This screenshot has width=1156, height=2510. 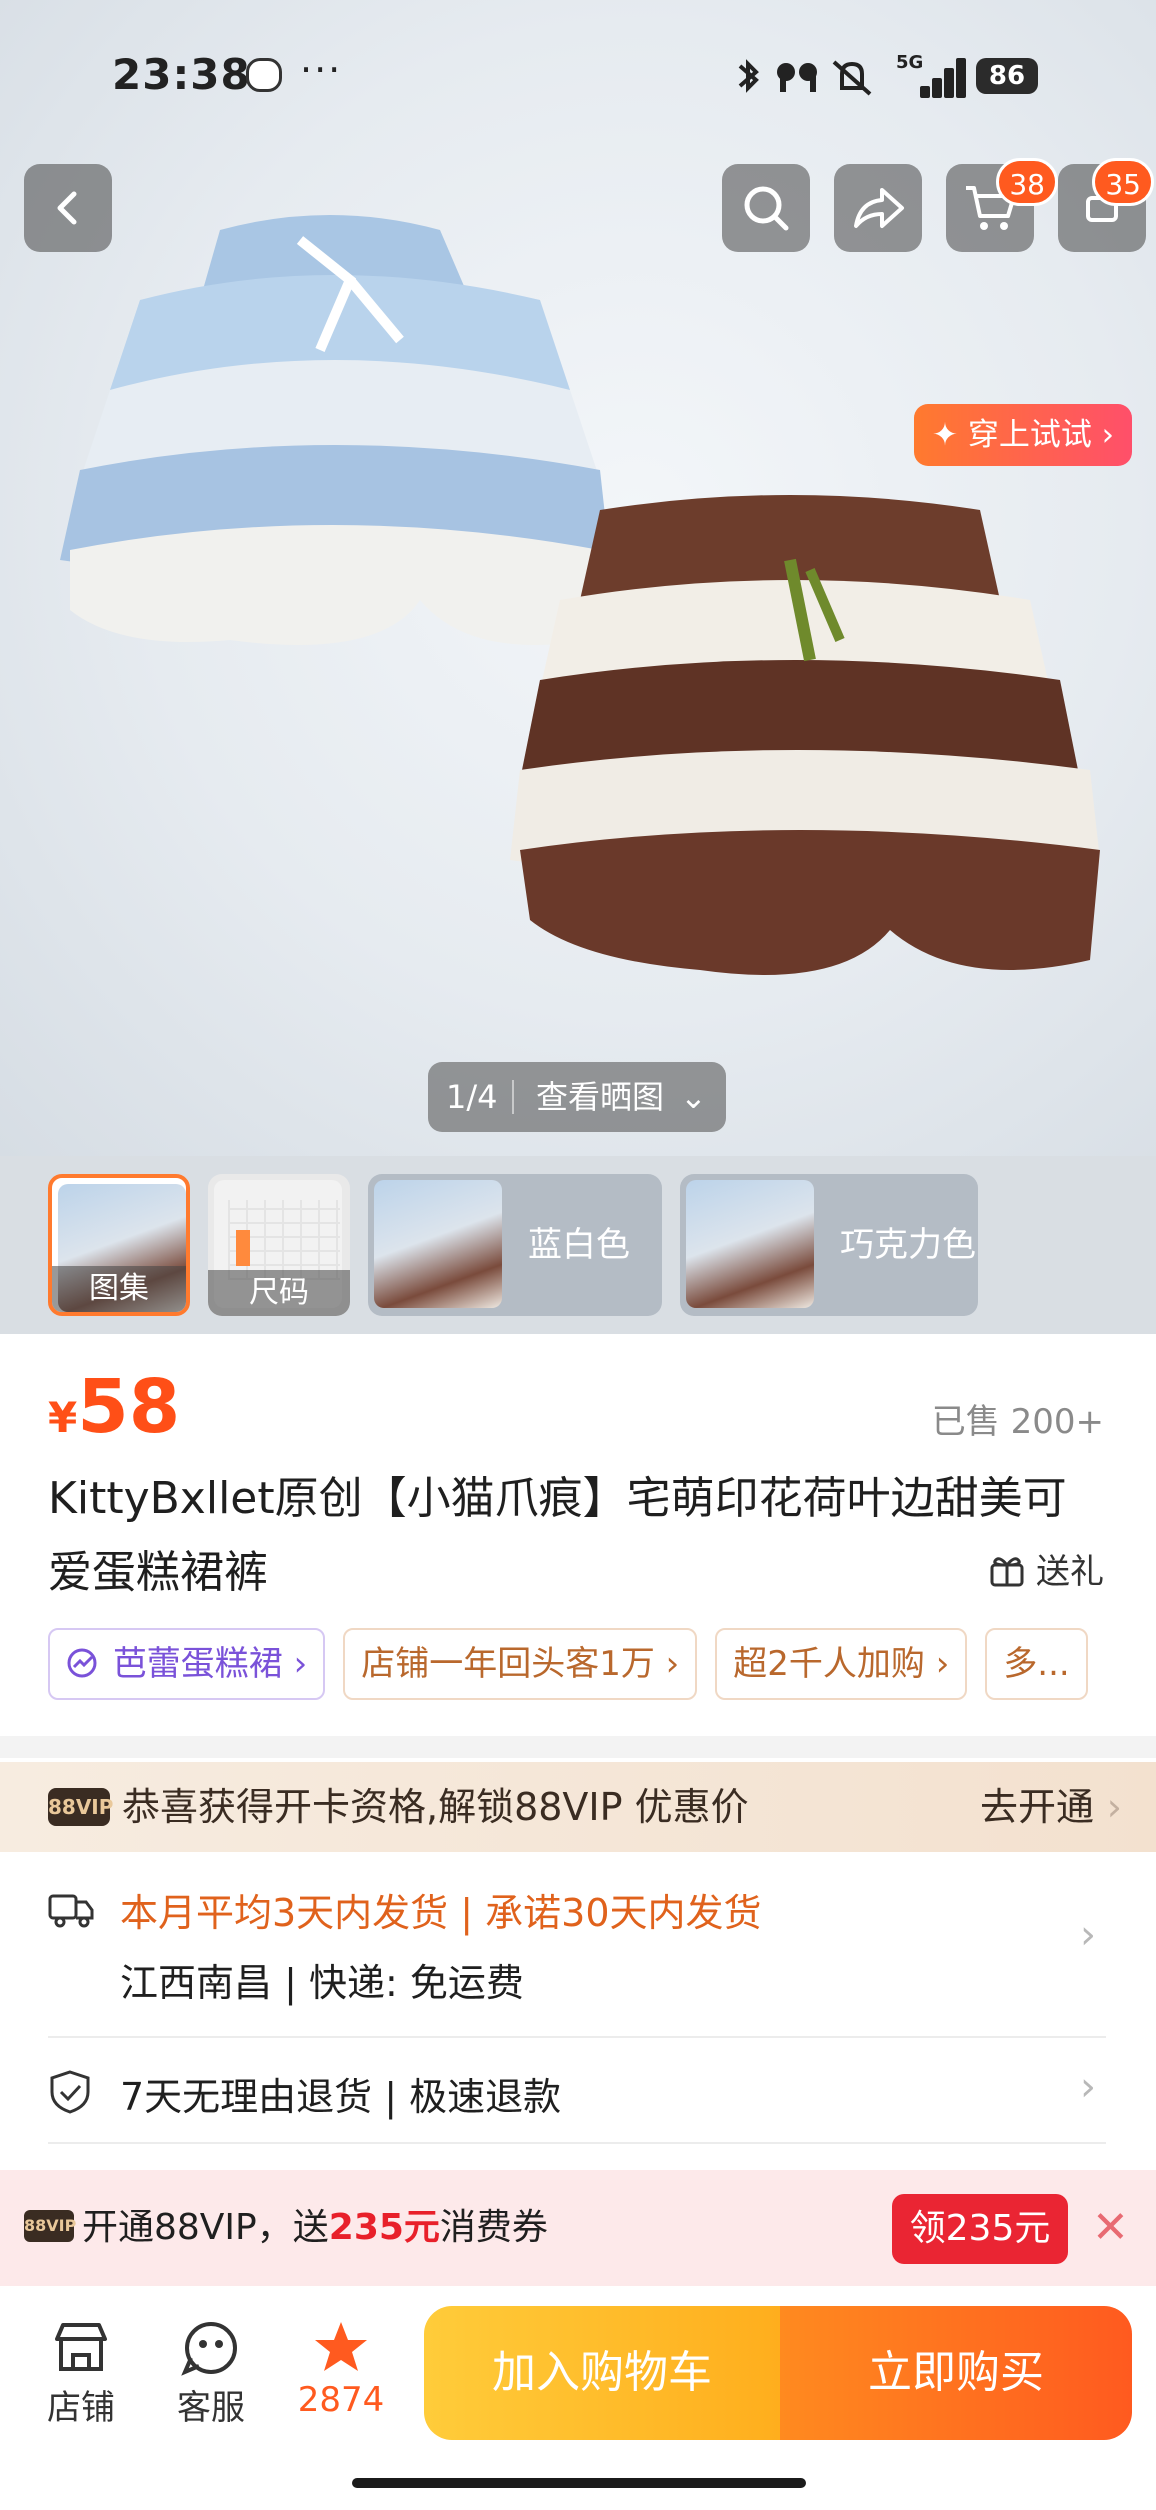 What do you see at coordinates (600, 1097) in the screenshot?
I see `view-reviews-label: 查看晒图` at bounding box center [600, 1097].